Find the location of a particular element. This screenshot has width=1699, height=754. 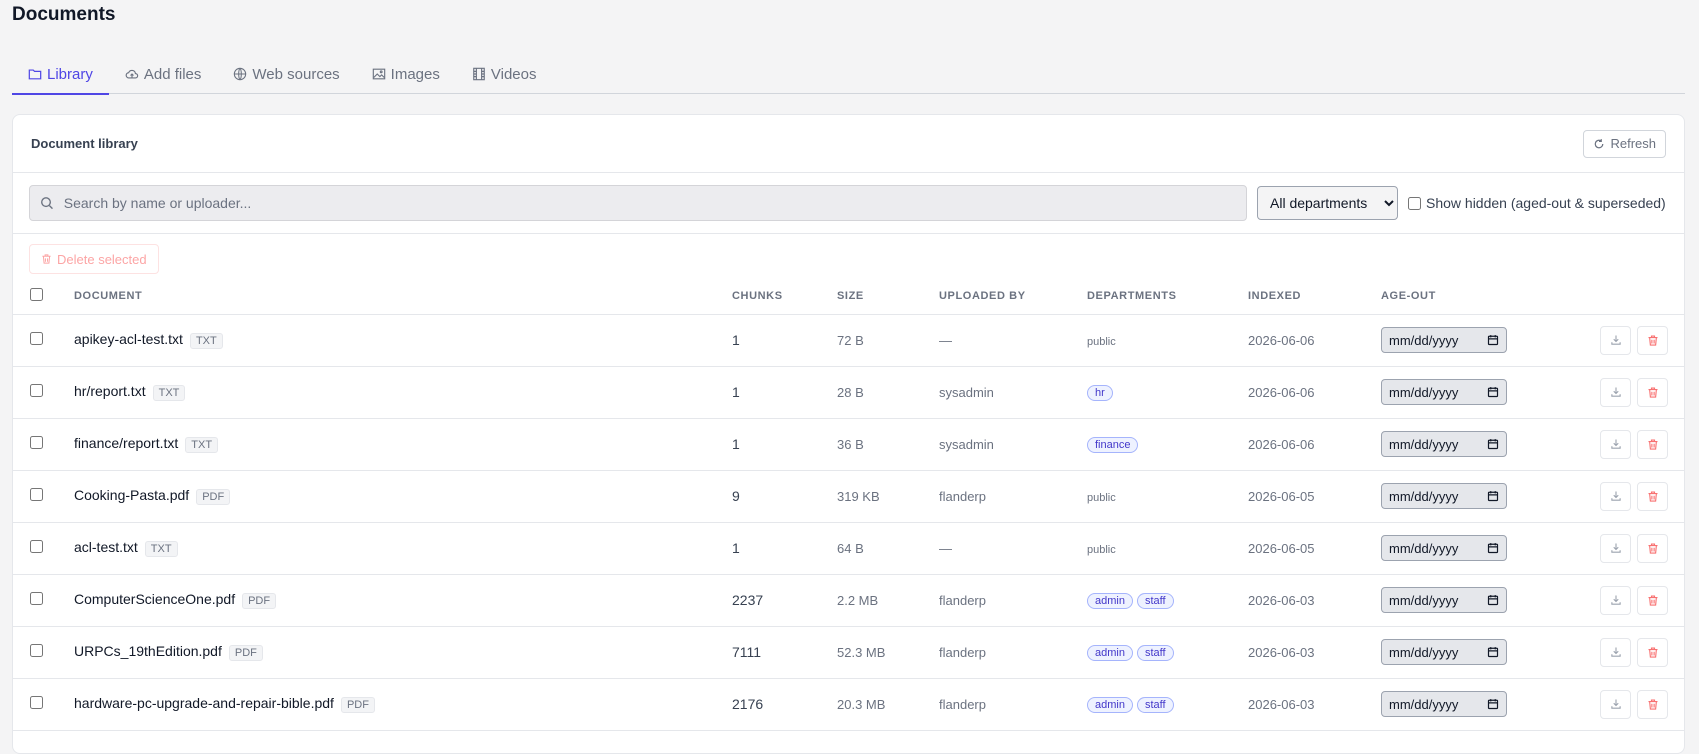

tab-images: Images is located at coordinates (406, 74).